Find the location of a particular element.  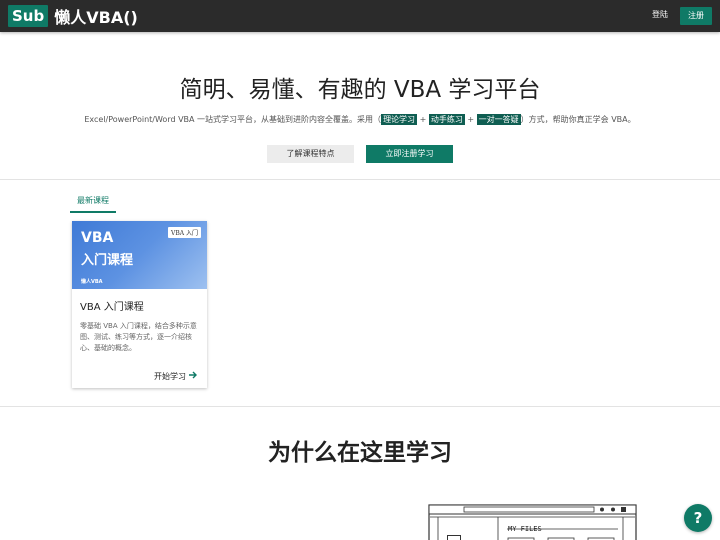

top-navbar: Sub 懒人VBA() 登陆 注册 is located at coordinates (360, 16).